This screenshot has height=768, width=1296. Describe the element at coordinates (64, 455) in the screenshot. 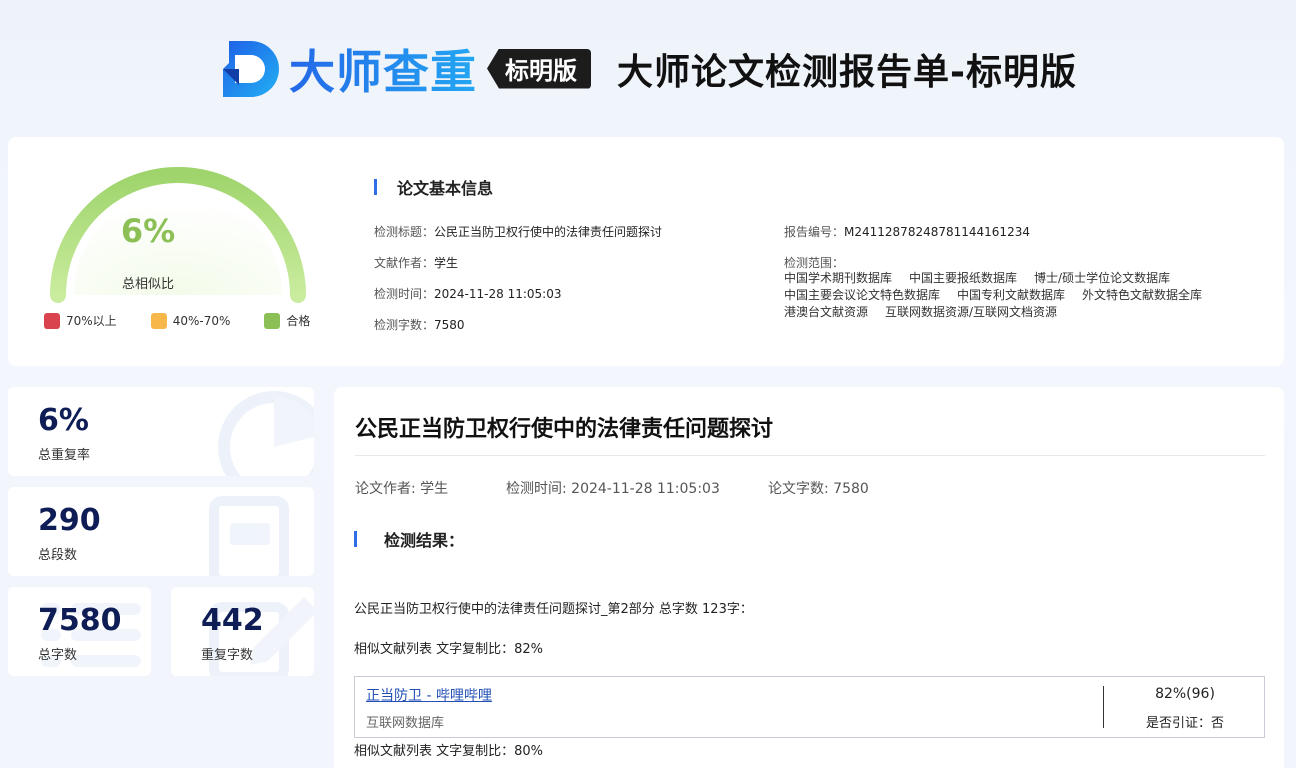

I see `stat-repeat-rate-label: 总重复率` at that location.